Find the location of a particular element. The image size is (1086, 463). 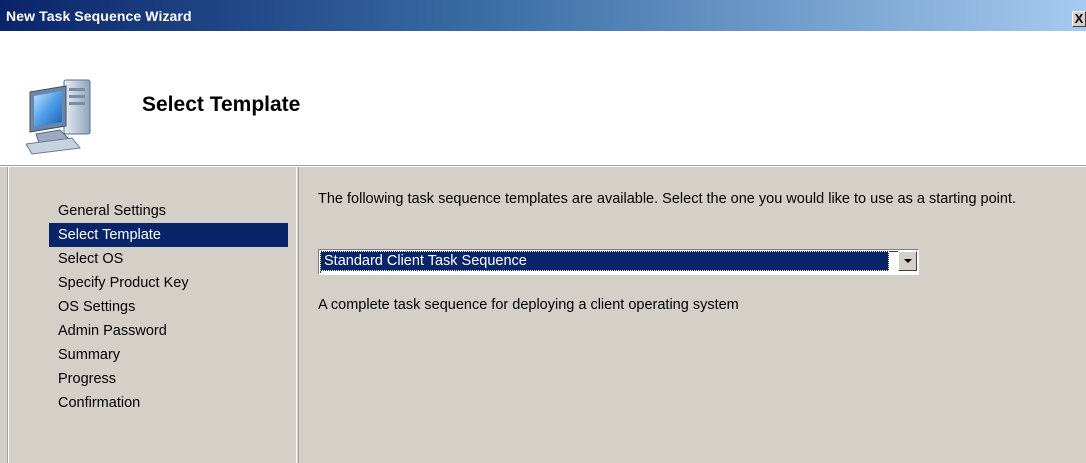

title-bar: New Task Sequence Wizard X is located at coordinates (543, 15).